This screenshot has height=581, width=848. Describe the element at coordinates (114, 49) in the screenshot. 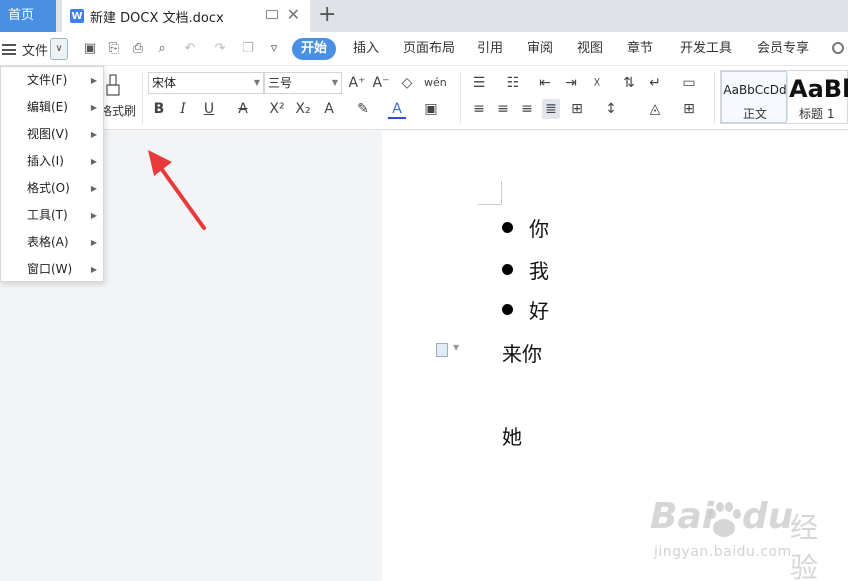

I see `export-icon: ⎘` at that location.